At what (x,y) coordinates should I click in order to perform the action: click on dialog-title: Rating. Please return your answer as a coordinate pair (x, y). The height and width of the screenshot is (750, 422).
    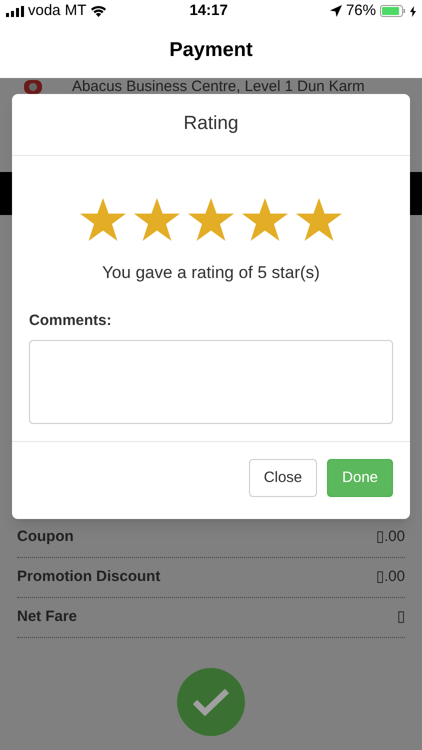
    Looking at the image, I should click on (211, 124).